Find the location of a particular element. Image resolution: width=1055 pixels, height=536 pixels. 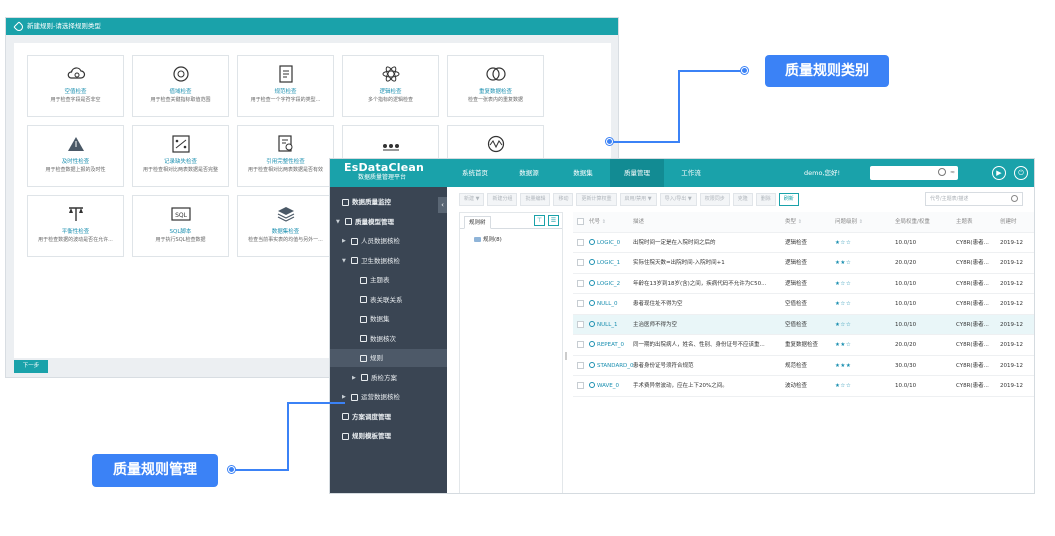

sidebar-item: 数据质量监控 is located at coordinates (388, 202).